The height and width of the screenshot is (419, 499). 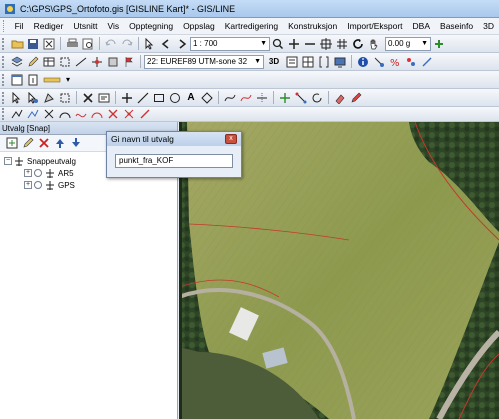 I want to click on open-folder-icon, so click(x=17, y=44).